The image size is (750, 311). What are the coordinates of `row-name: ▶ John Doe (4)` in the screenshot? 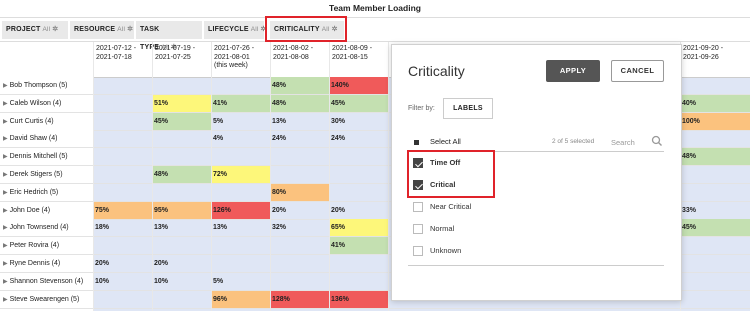 It's located at (46, 210).